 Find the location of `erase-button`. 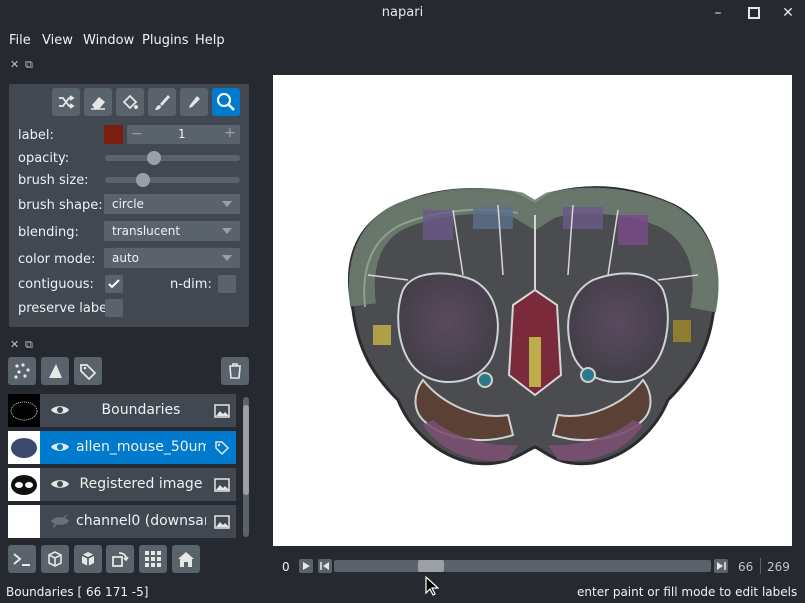

erase-button is located at coordinates (98, 102).